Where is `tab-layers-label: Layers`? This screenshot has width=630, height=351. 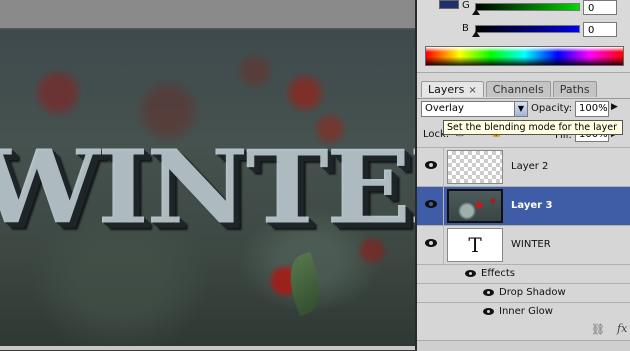 tab-layers-label: Layers is located at coordinates (446, 89).